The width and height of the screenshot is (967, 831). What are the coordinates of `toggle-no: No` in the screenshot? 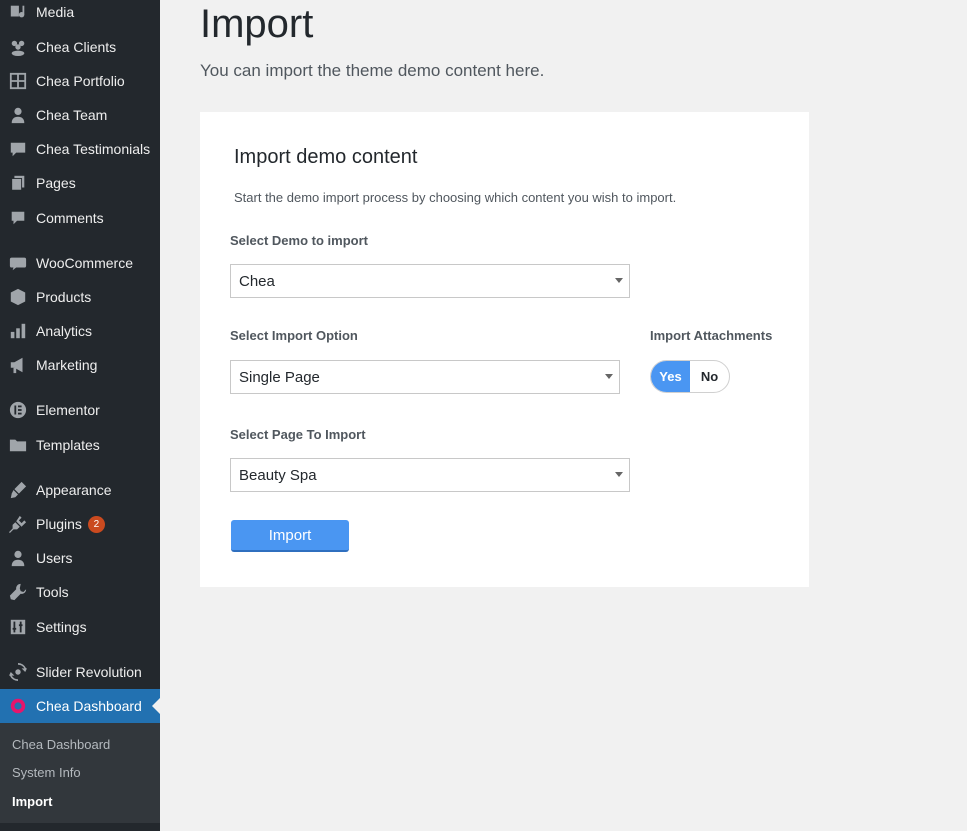 It's located at (709, 376).